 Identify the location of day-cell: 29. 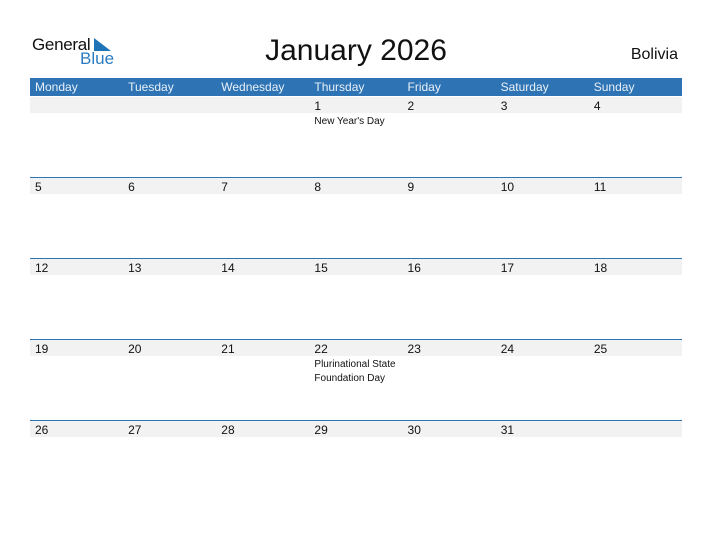
(355, 461).